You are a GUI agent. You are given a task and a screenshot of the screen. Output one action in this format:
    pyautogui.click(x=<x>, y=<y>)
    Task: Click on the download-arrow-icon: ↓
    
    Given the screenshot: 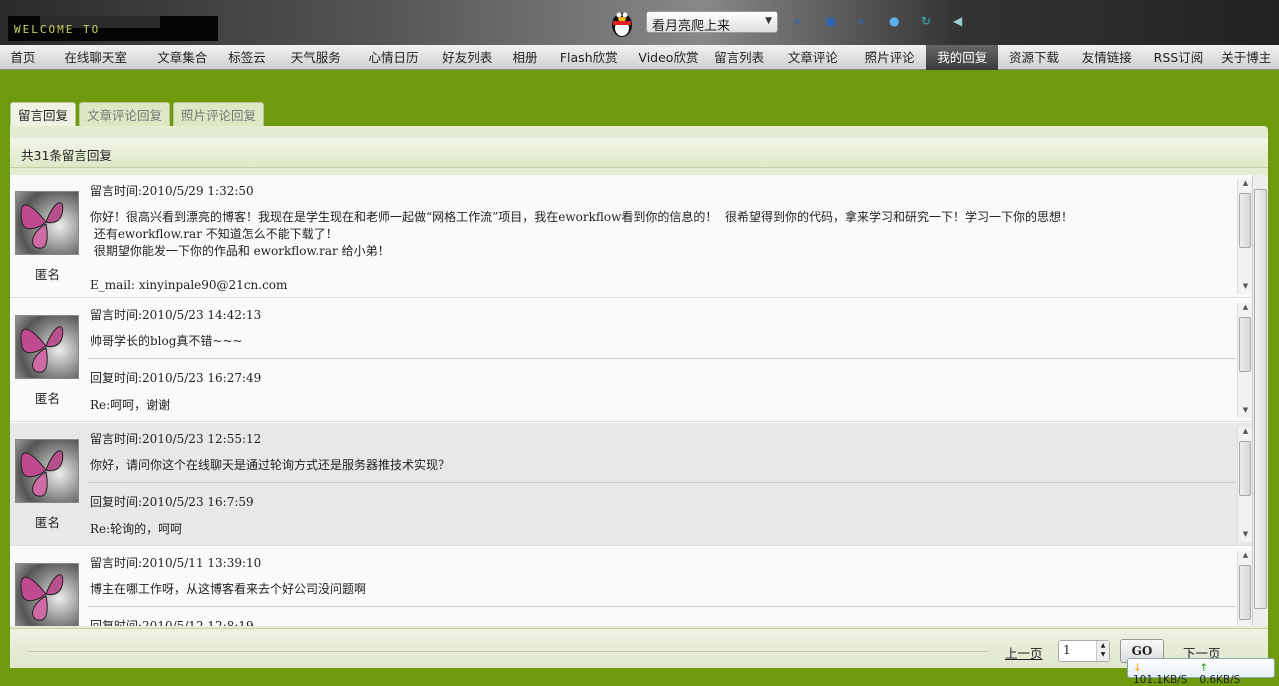 What is the action you would take?
    pyautogui.click(x=1137, y=668)
    